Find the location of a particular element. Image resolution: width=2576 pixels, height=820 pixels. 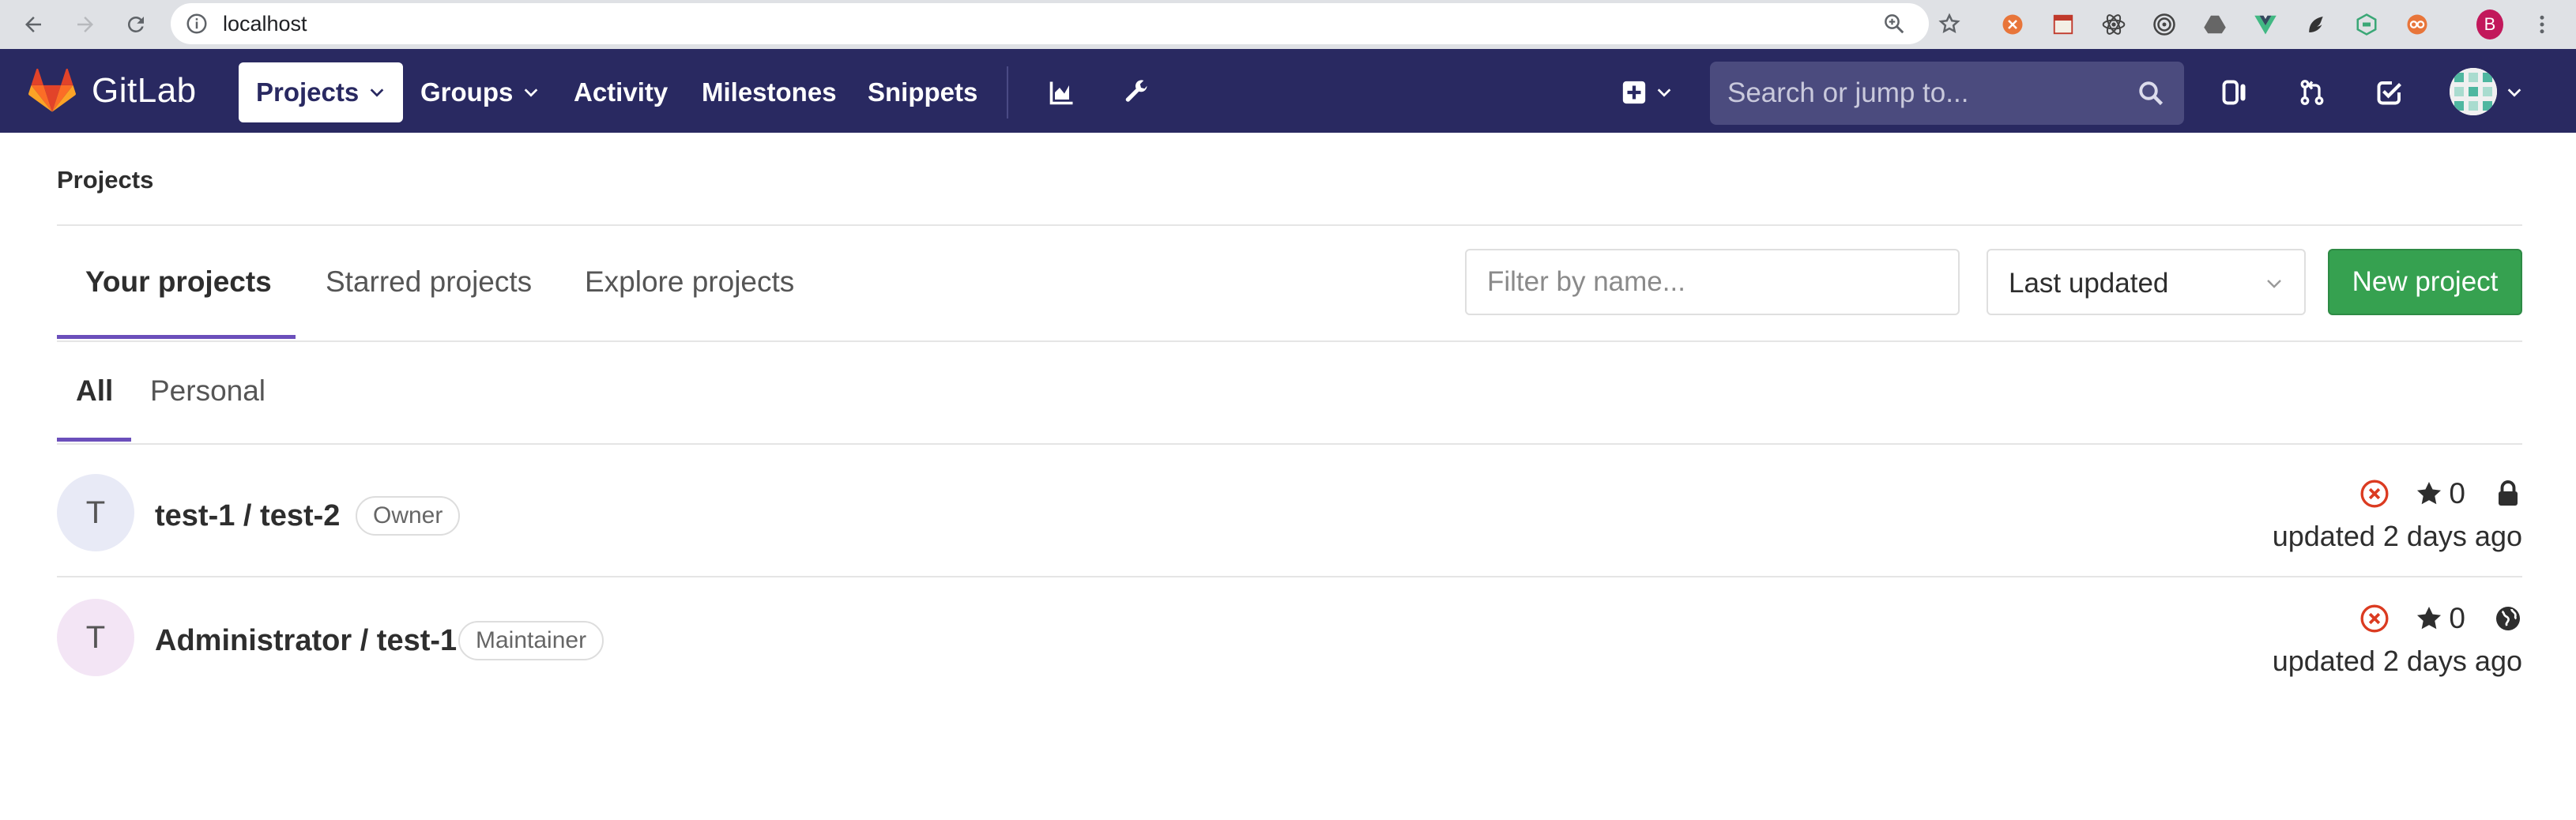

user-avatar is located at coordinates (2473, 91).